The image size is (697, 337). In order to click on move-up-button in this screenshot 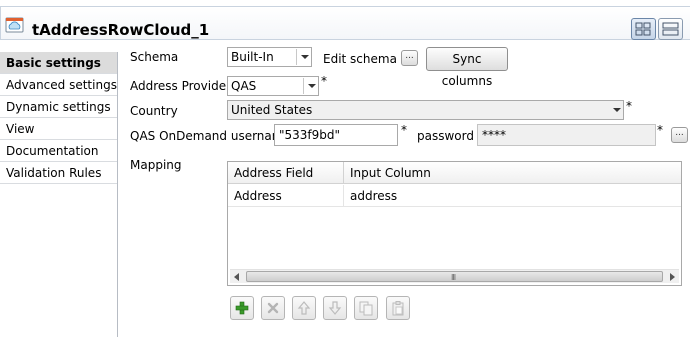, I will do `click(304, 308)`.